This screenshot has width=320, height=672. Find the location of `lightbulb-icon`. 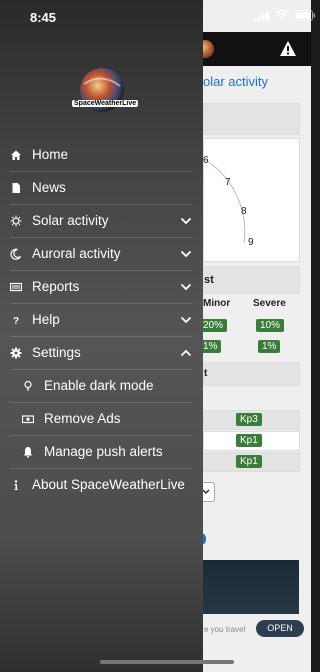

lightbulb-icon is located at coordinates (28, 385).